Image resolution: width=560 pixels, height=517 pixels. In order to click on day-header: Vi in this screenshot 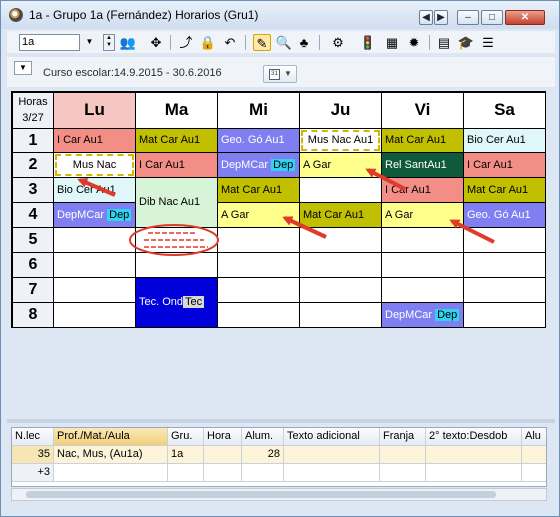, I will do `click(422, 110)`.